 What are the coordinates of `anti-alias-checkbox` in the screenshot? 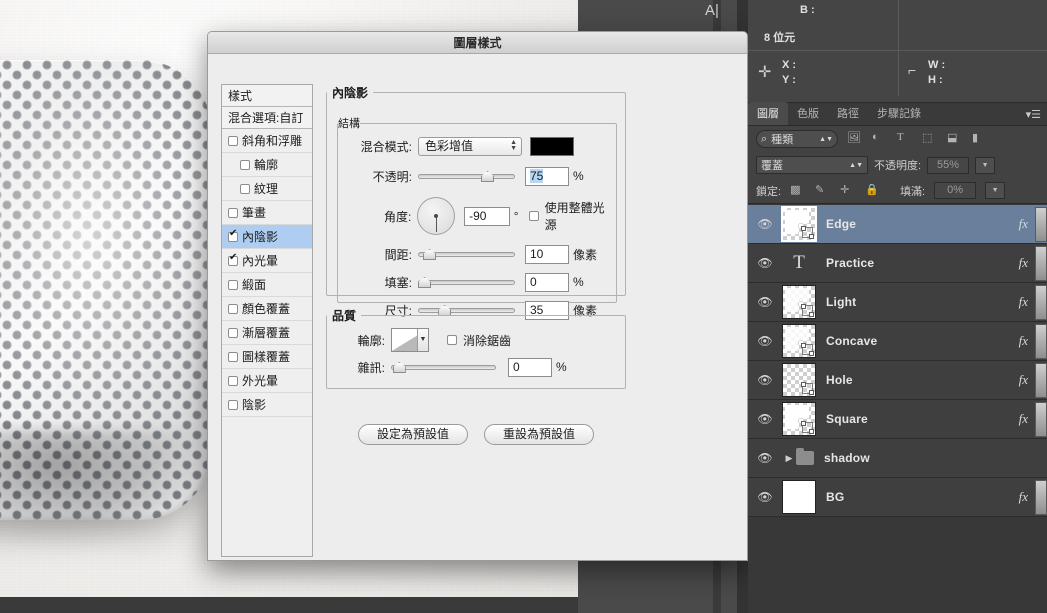 It's located at (452, 340).